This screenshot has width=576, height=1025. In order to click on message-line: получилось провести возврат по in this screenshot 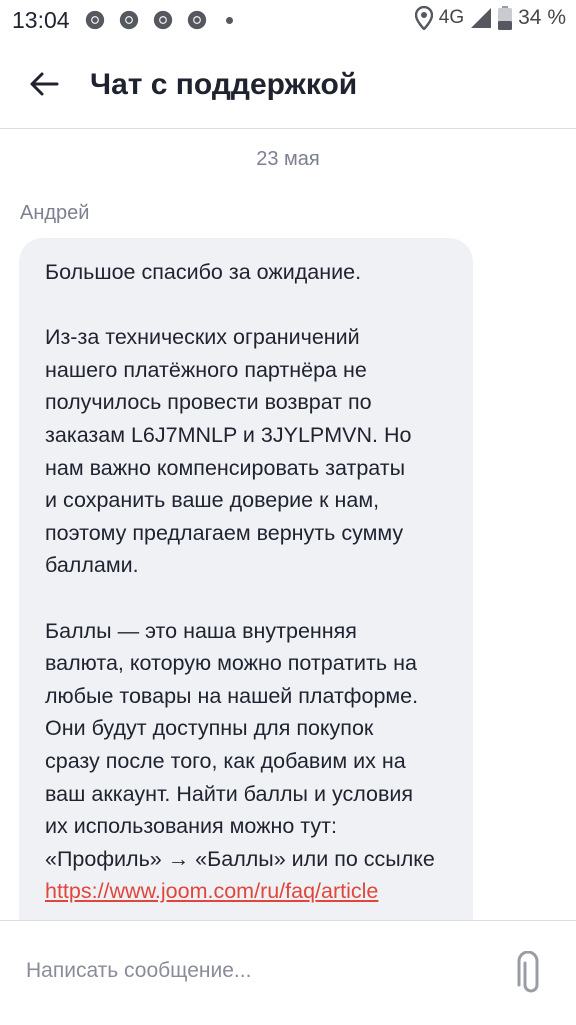, I will do `click(208, 402)`.